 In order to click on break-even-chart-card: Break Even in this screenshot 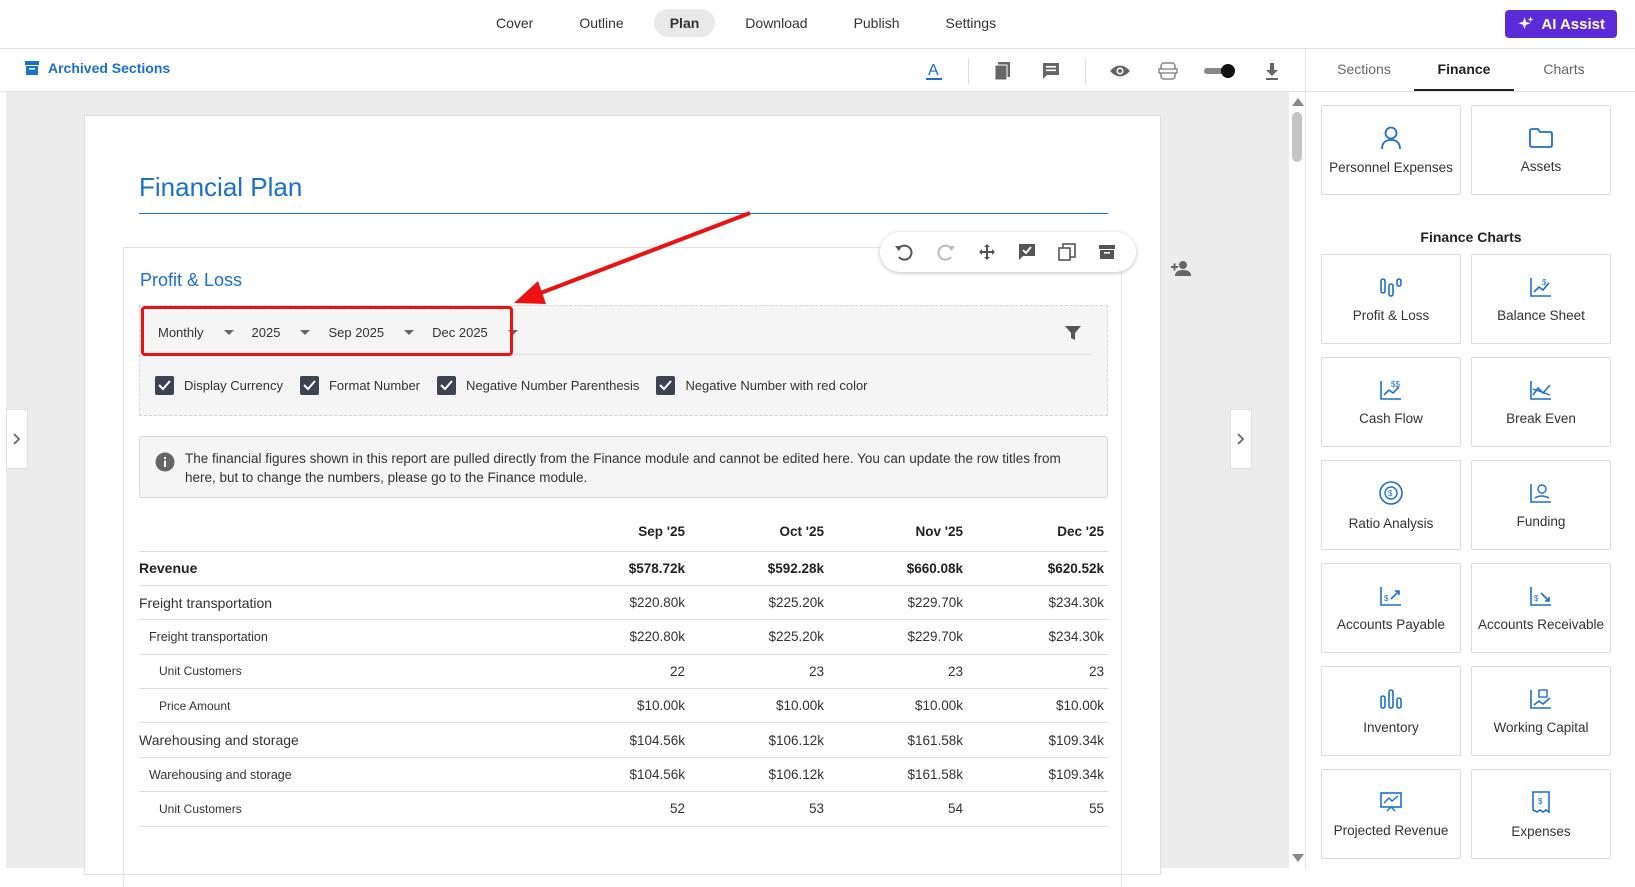, I will do `click(1541, 402)`.